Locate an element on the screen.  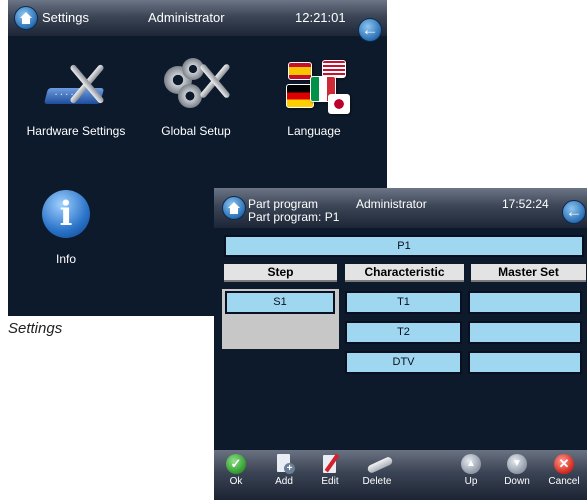
language-label: Language is located at coordinates (314, 131).